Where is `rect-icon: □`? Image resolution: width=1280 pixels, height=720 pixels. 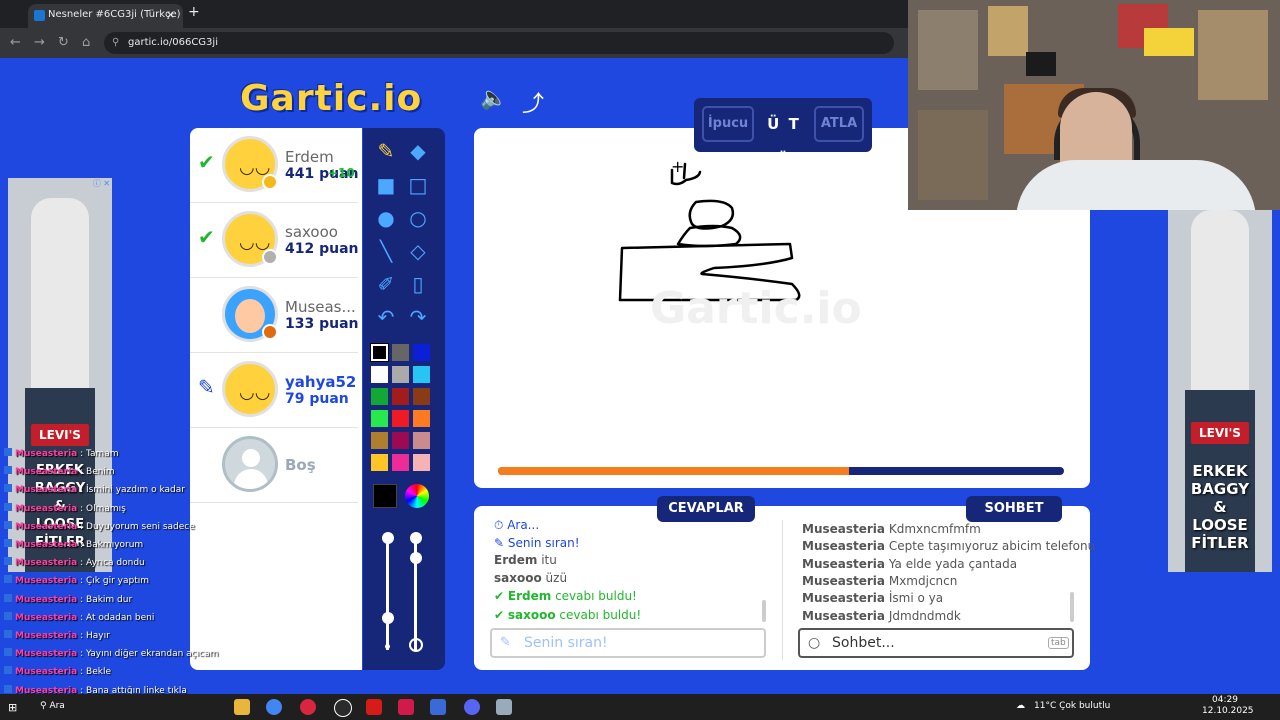 rect-icon: □ is located at coordinates (418, 185).